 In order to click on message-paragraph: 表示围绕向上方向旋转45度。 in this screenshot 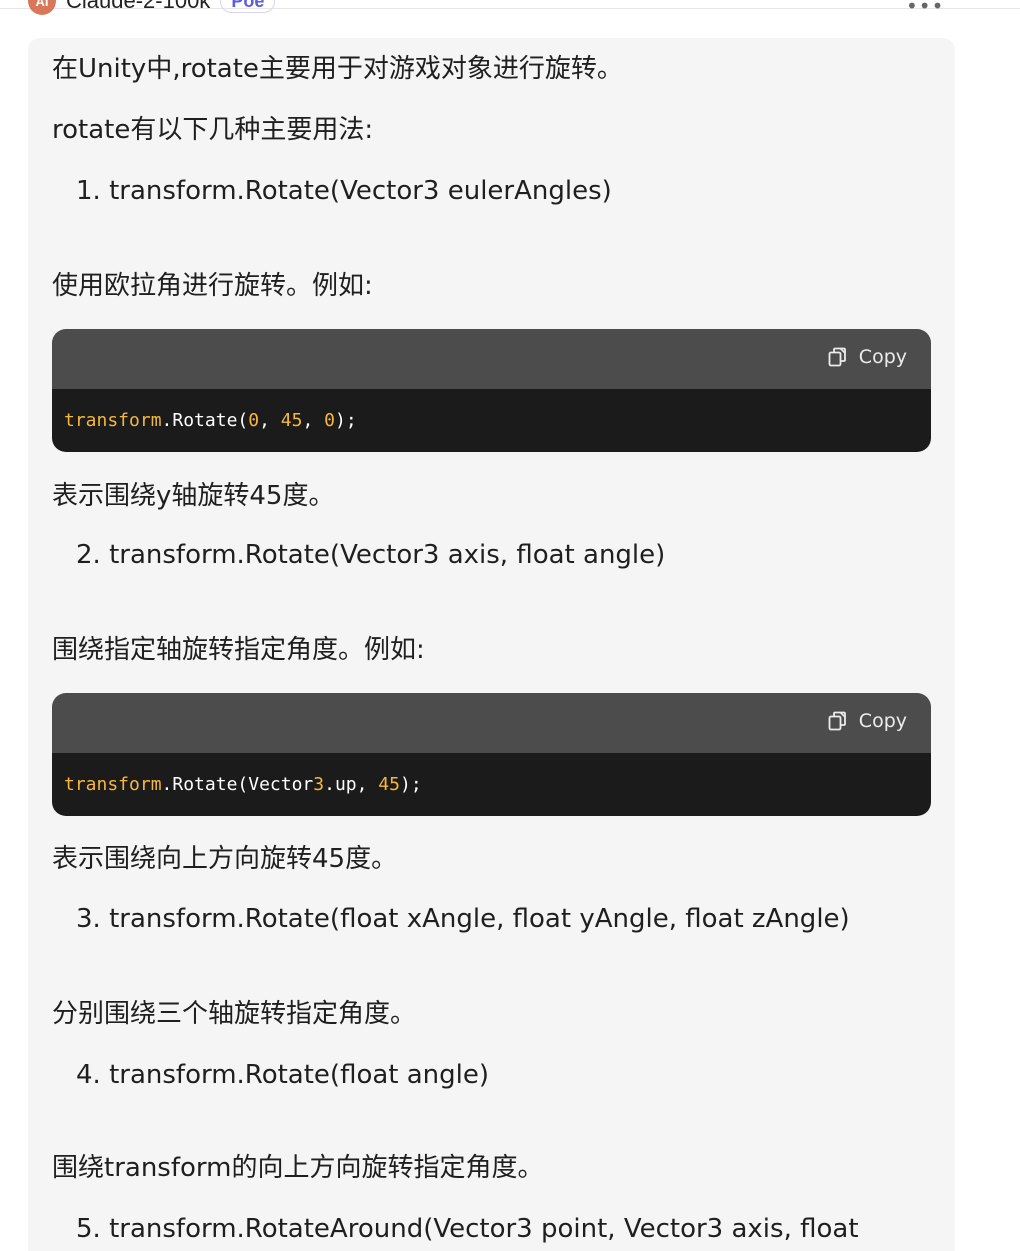, I will do `click(225, 859)`.